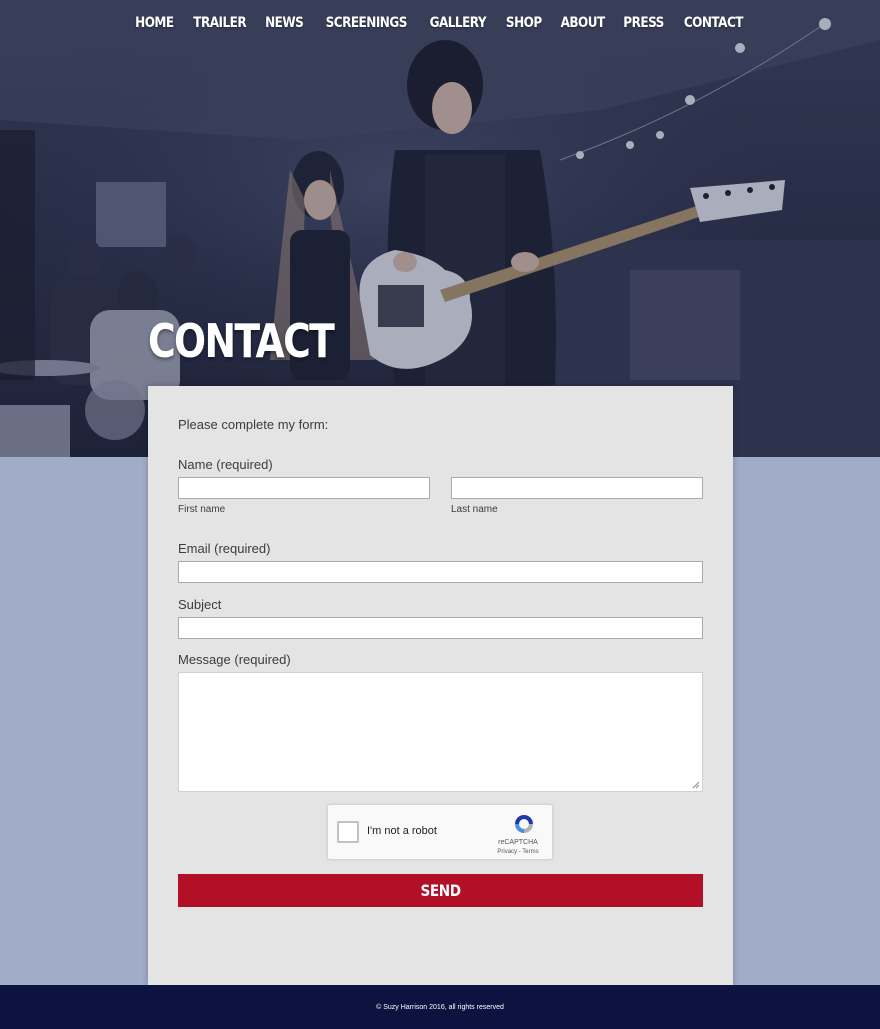 The image size is (880, 1029). What do you see at coordinates (474, 509) in the screenshot?
I see `last-name-sublabel: Last name` at bounding box center [474, 509].